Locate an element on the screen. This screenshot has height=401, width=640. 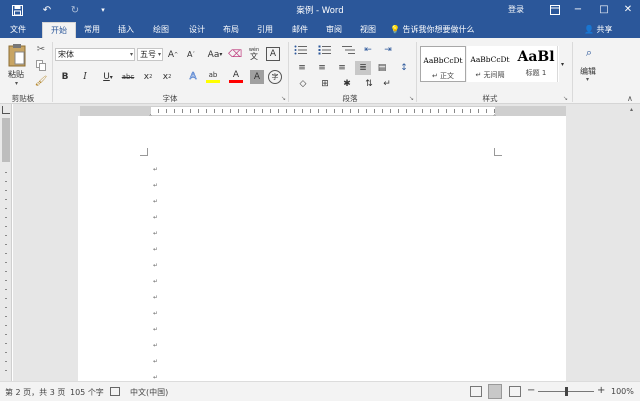
grow-font-button: A ^ is located at coordinates (173, 54).